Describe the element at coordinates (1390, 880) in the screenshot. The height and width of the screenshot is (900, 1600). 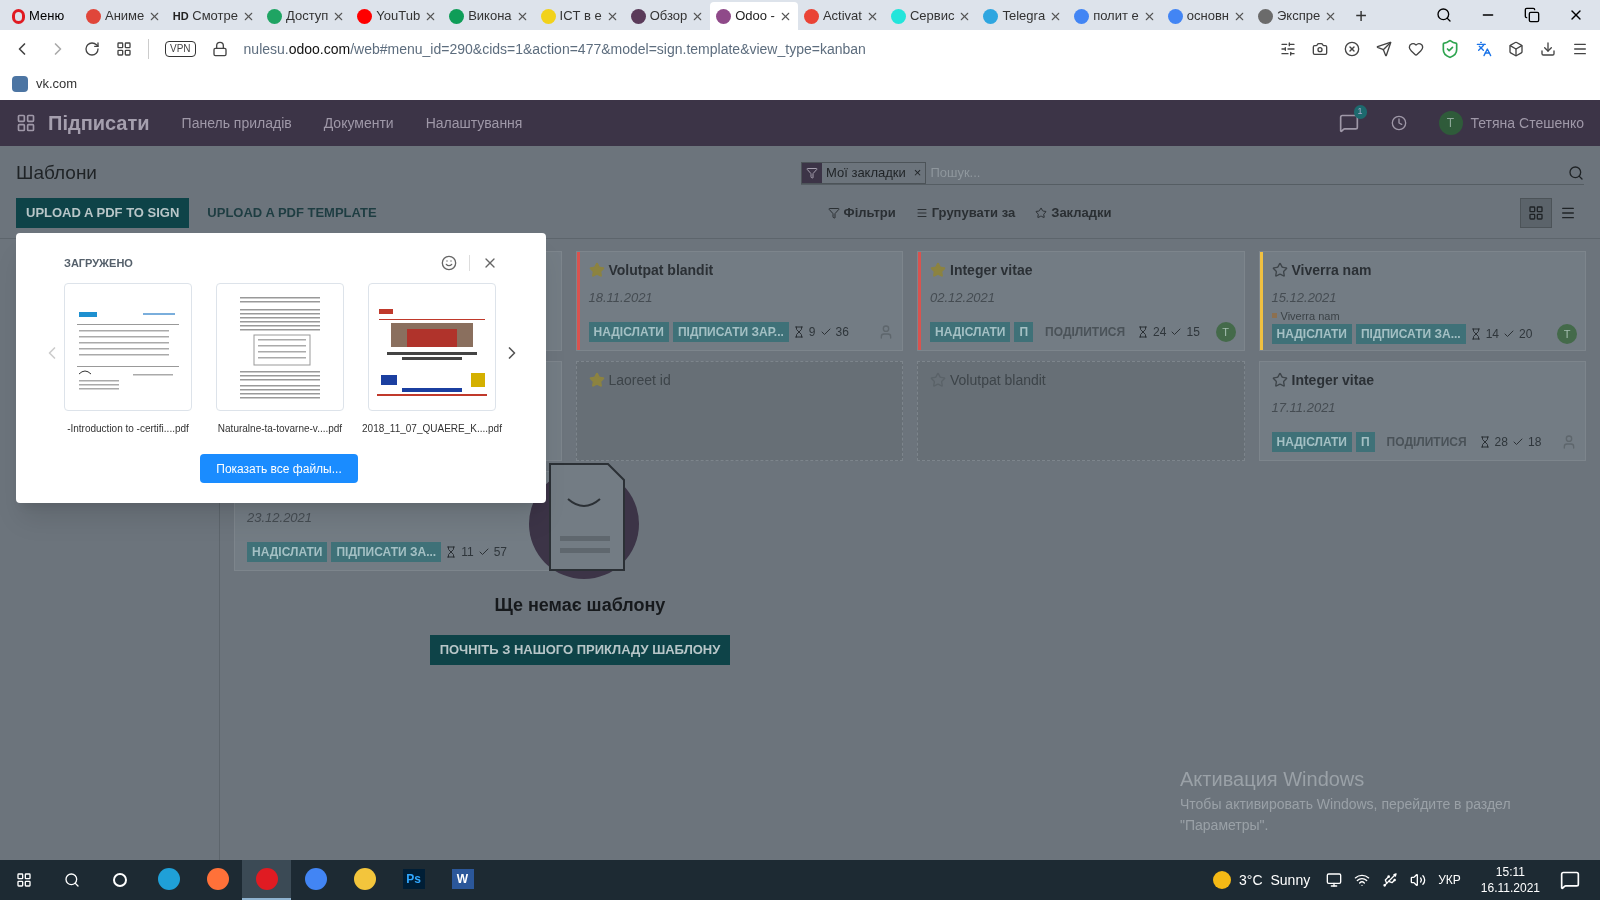
I see `usb-icon` at that location.